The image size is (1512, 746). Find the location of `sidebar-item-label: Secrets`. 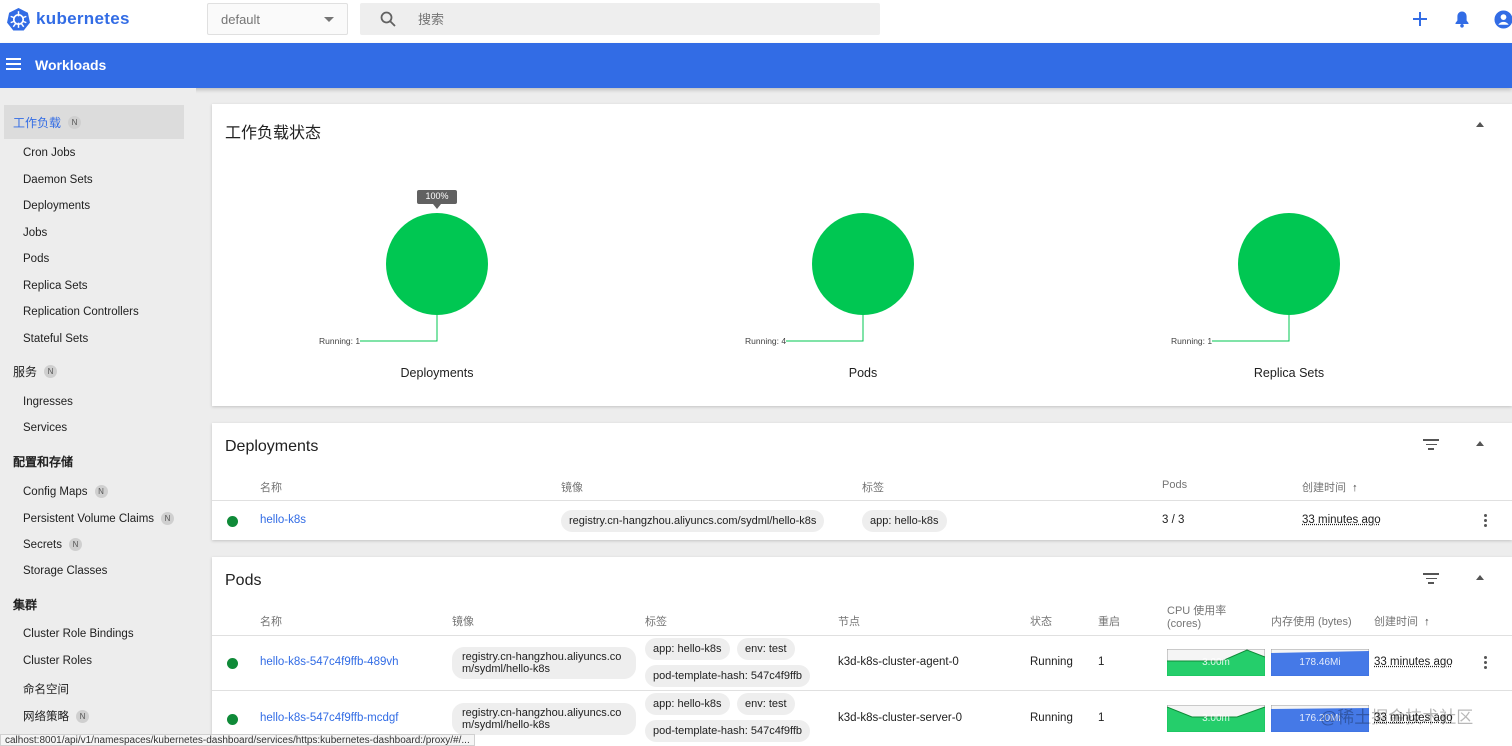

sidebar-item-label: Secrets is located at coordinates (42, 545).